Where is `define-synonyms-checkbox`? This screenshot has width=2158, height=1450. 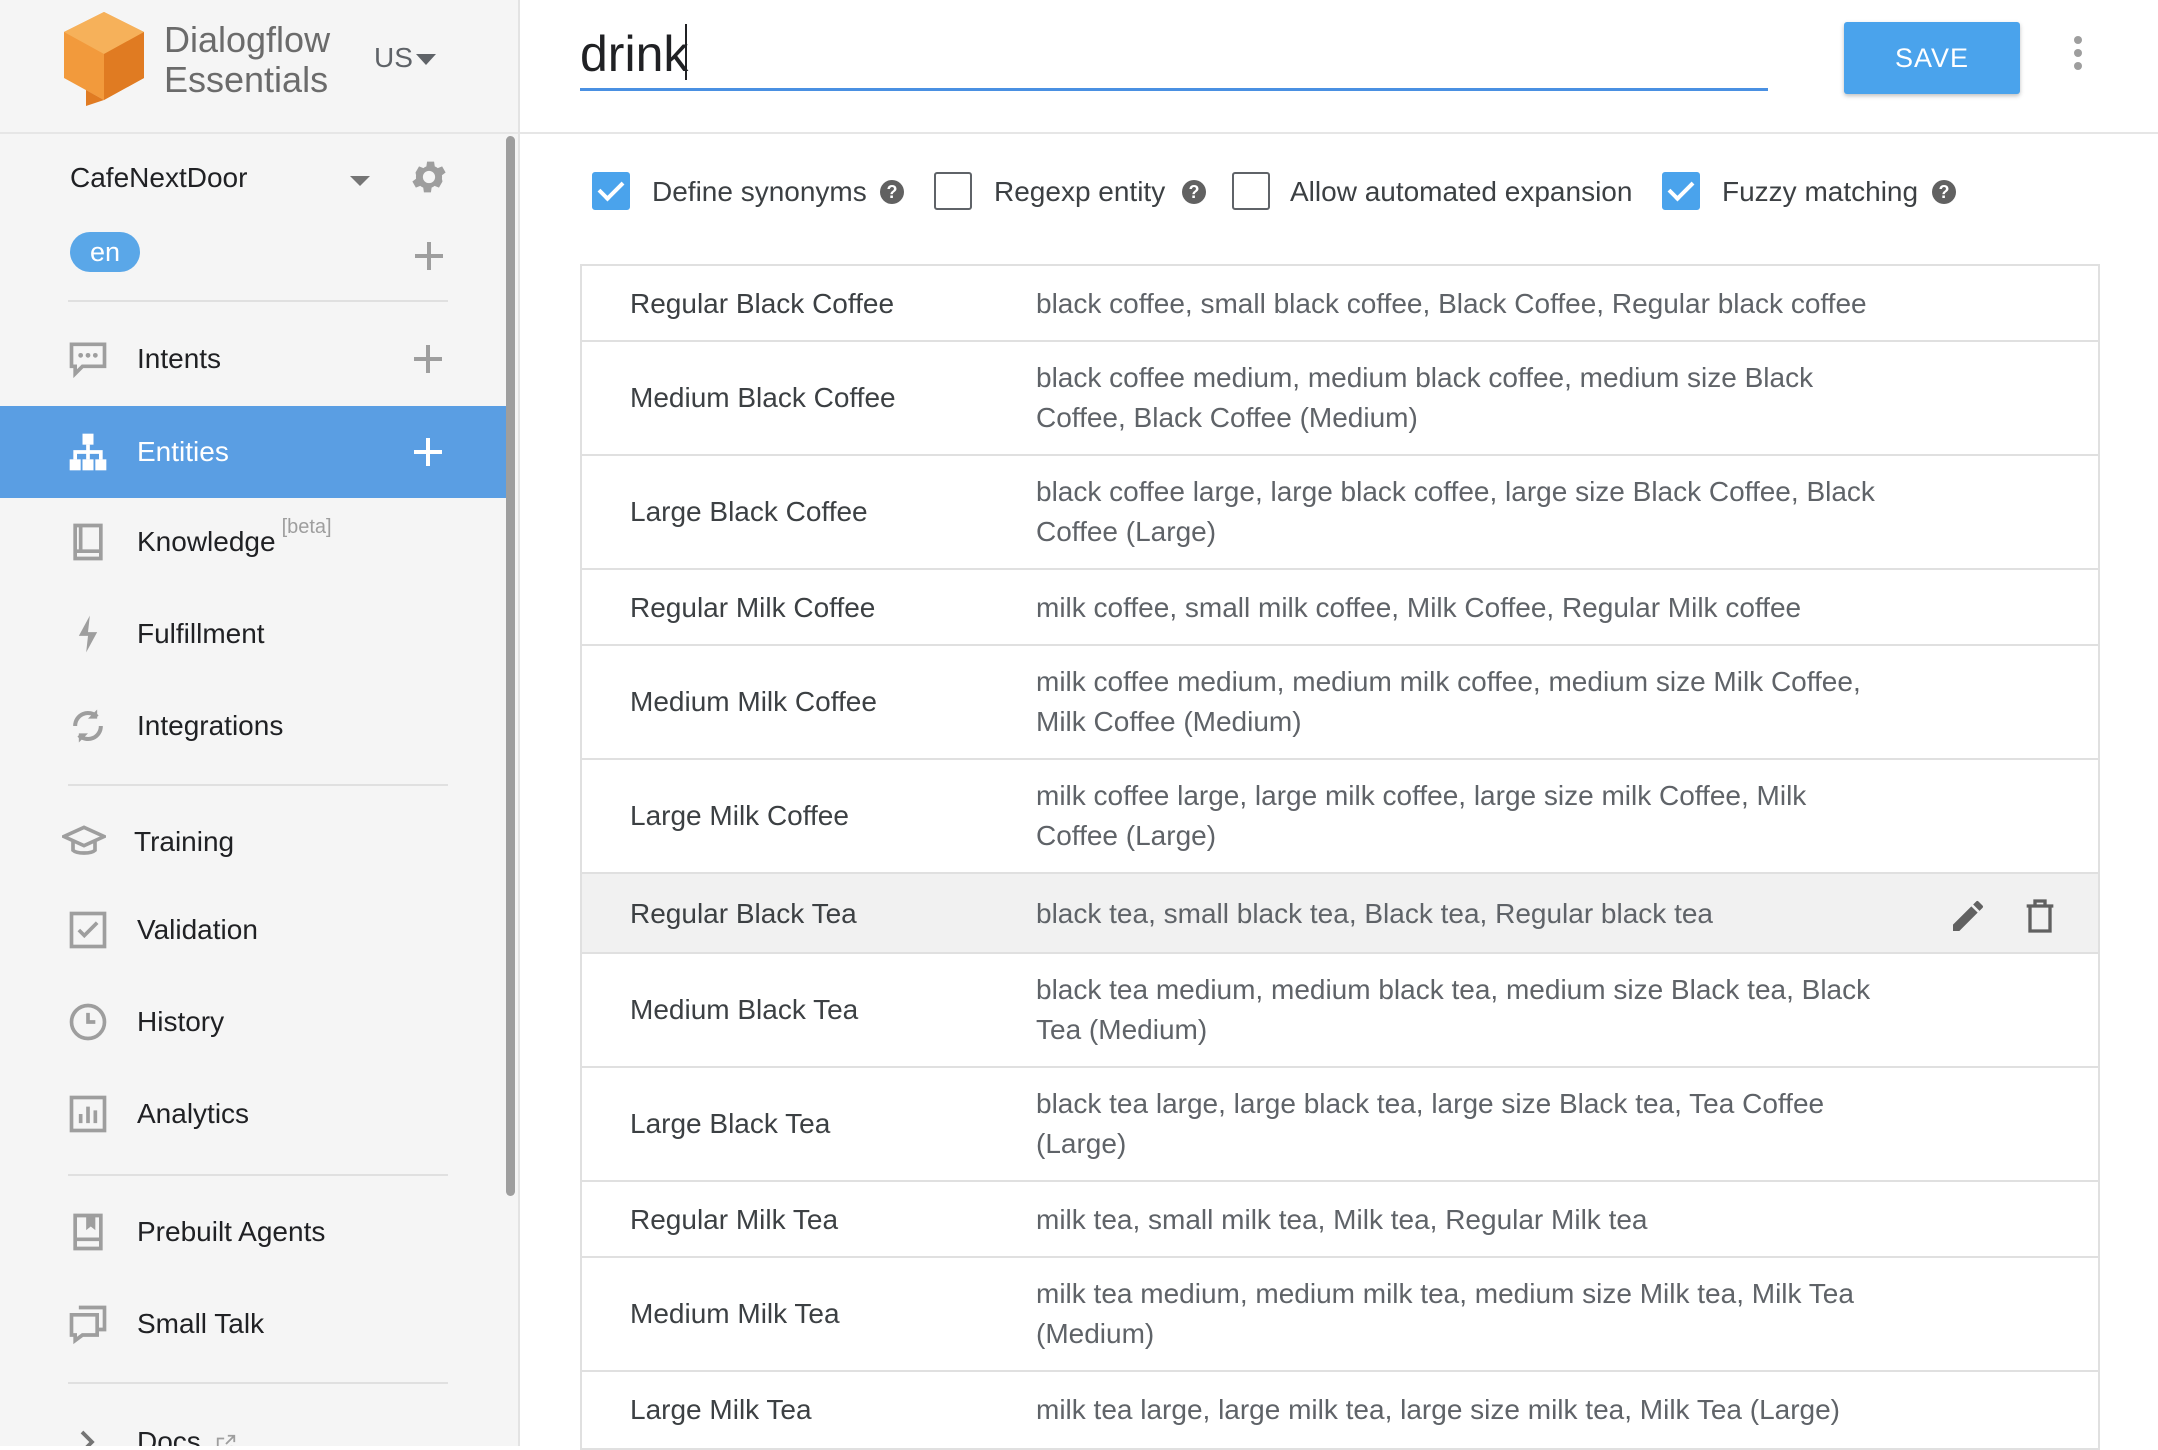 define-synonyms-checkbox is located at coordinates (611, 191).